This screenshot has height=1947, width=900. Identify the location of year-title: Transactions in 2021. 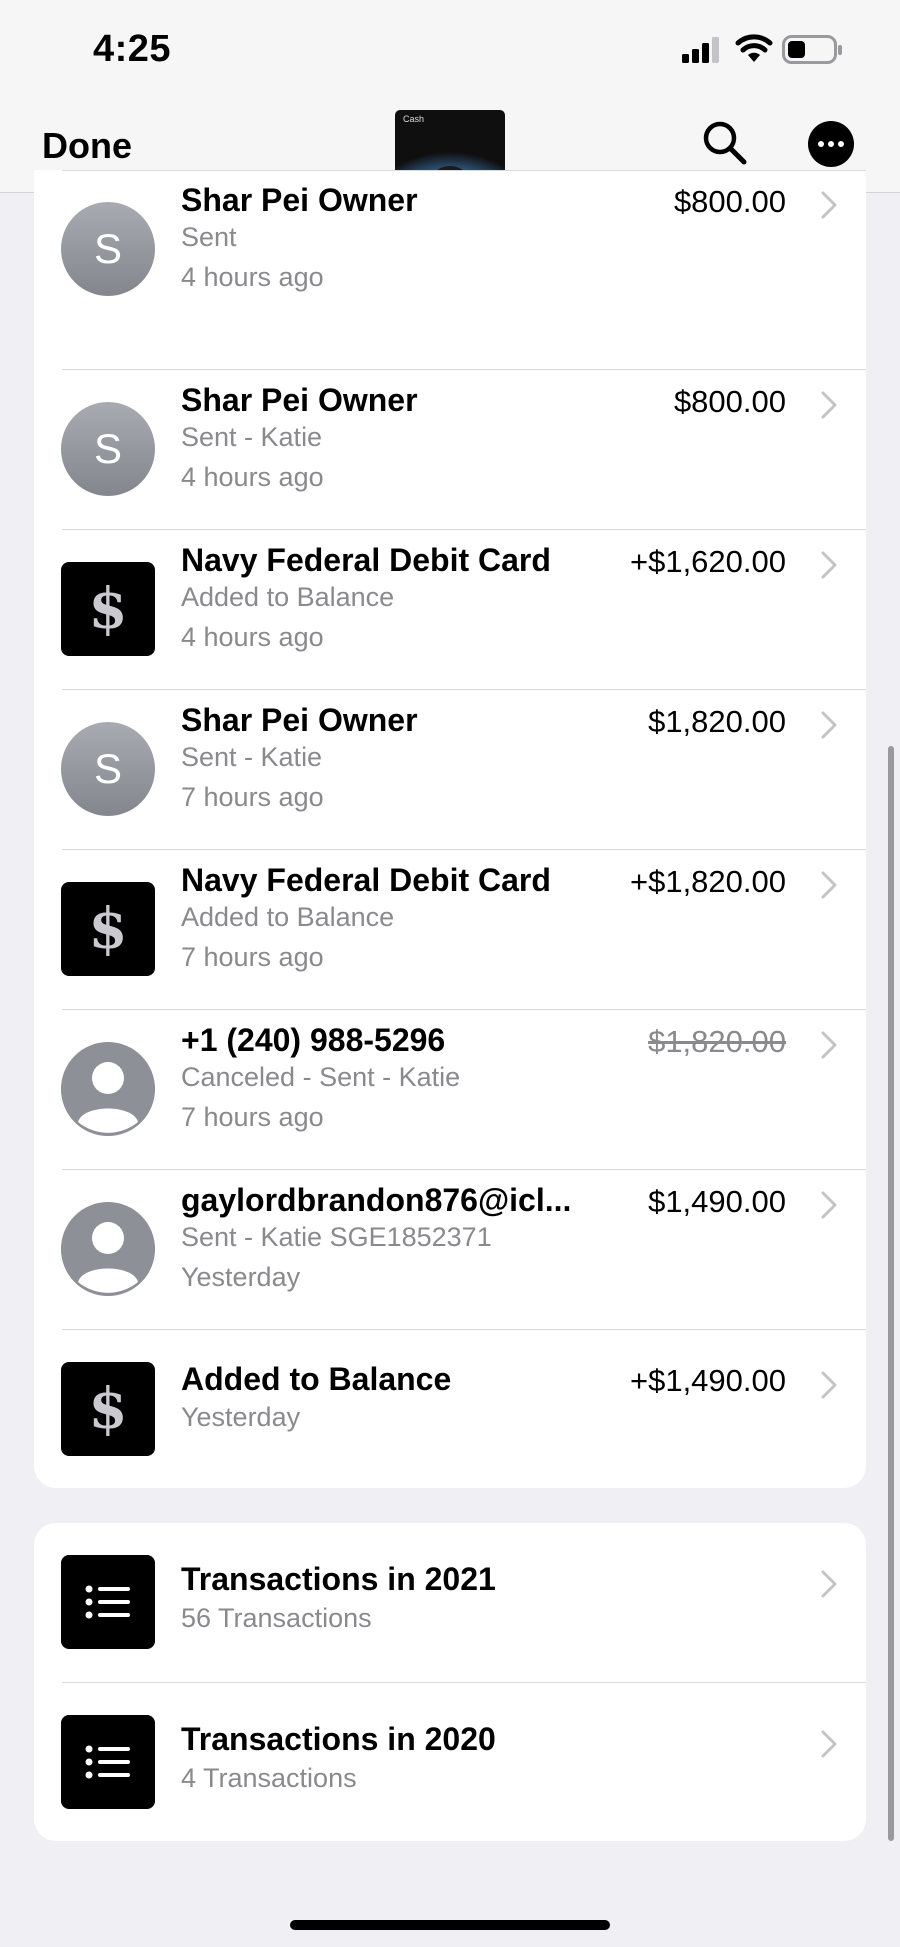
(338, 1579).